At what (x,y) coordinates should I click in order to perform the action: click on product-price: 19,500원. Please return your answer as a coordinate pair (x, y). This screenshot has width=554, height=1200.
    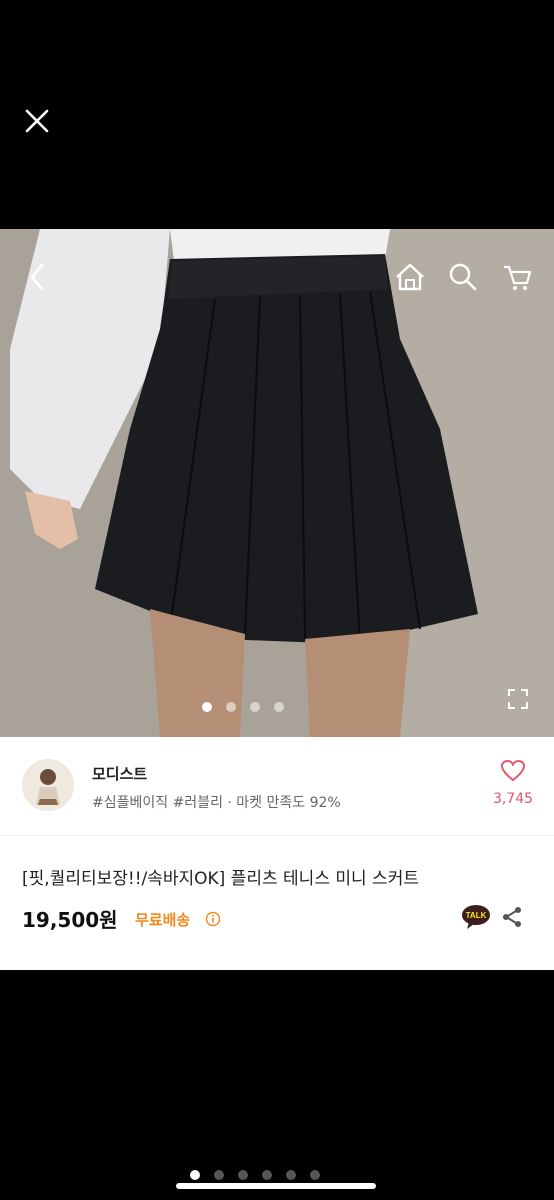
    Looking at the image, I should click on (70, 920).